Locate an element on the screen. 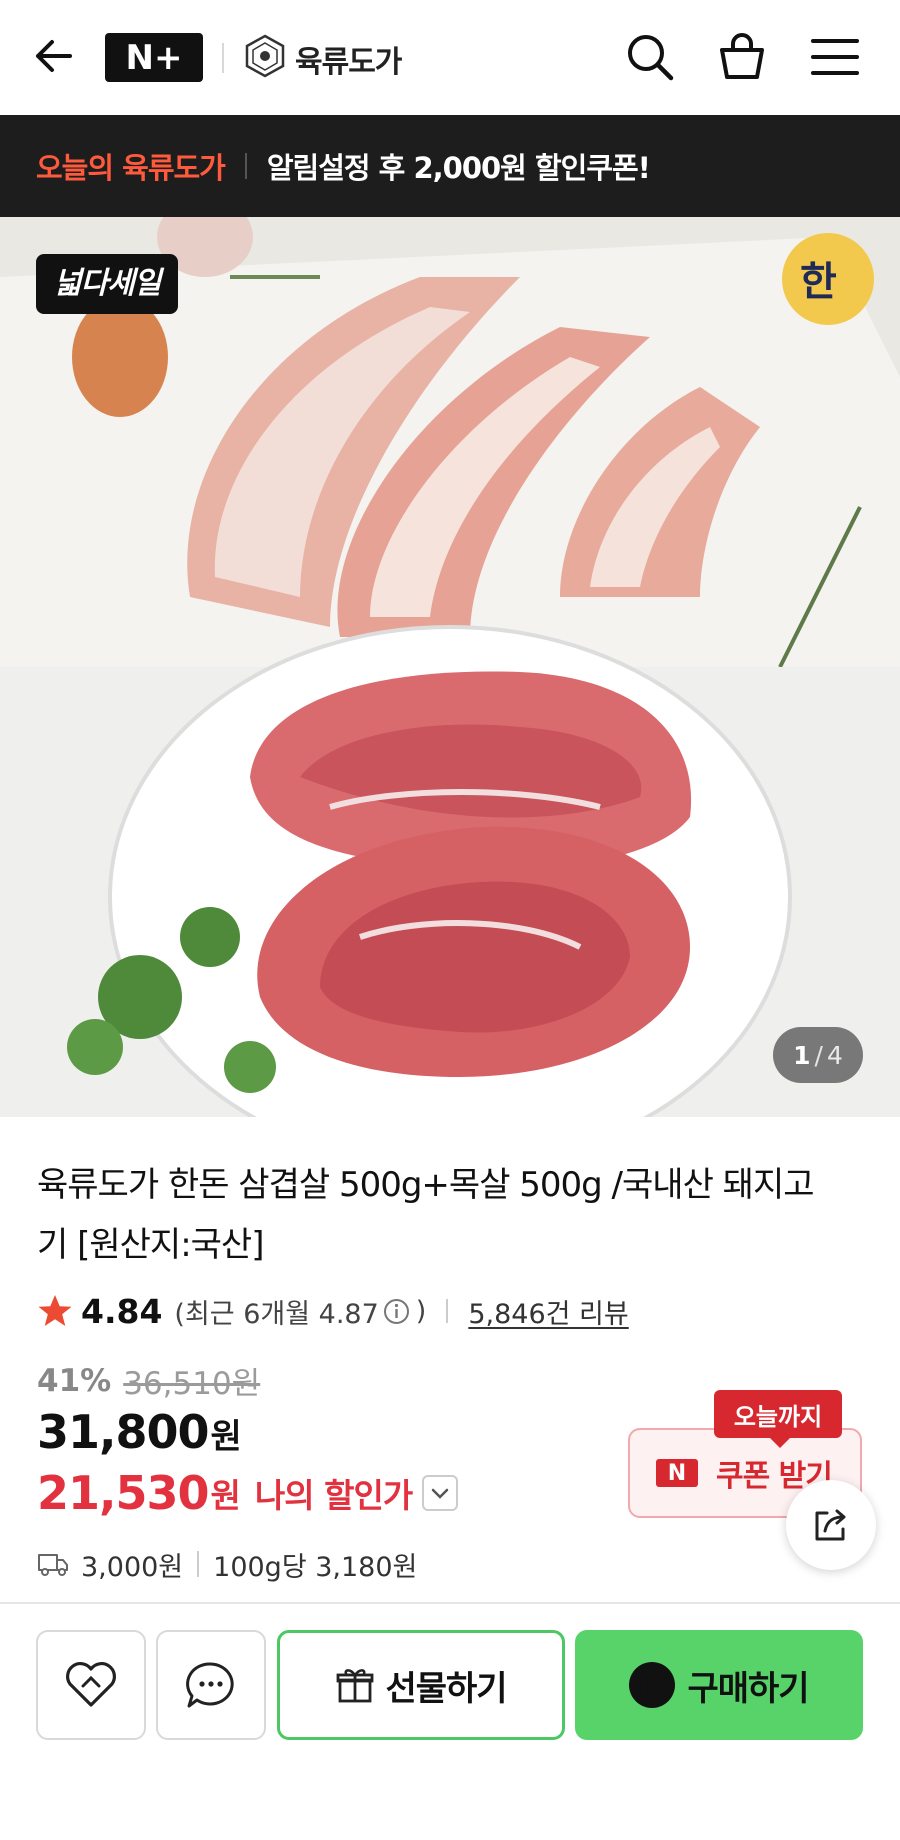 The image size is (900, 1840). my-discount-label: 나의 할인가 is located at coordinates (333, 1495).